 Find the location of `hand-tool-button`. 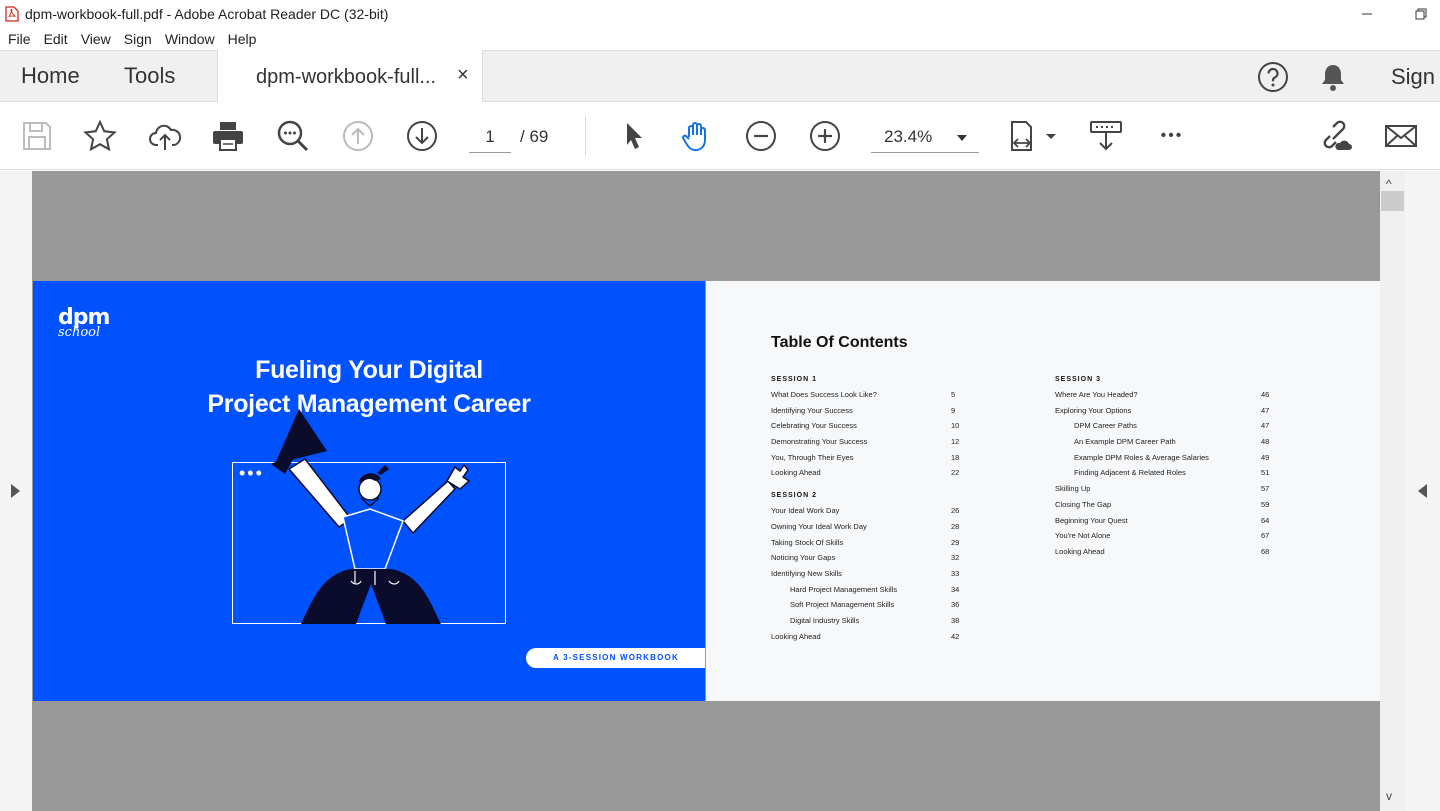

hand-tool-button is located at coordinates (697, 136).